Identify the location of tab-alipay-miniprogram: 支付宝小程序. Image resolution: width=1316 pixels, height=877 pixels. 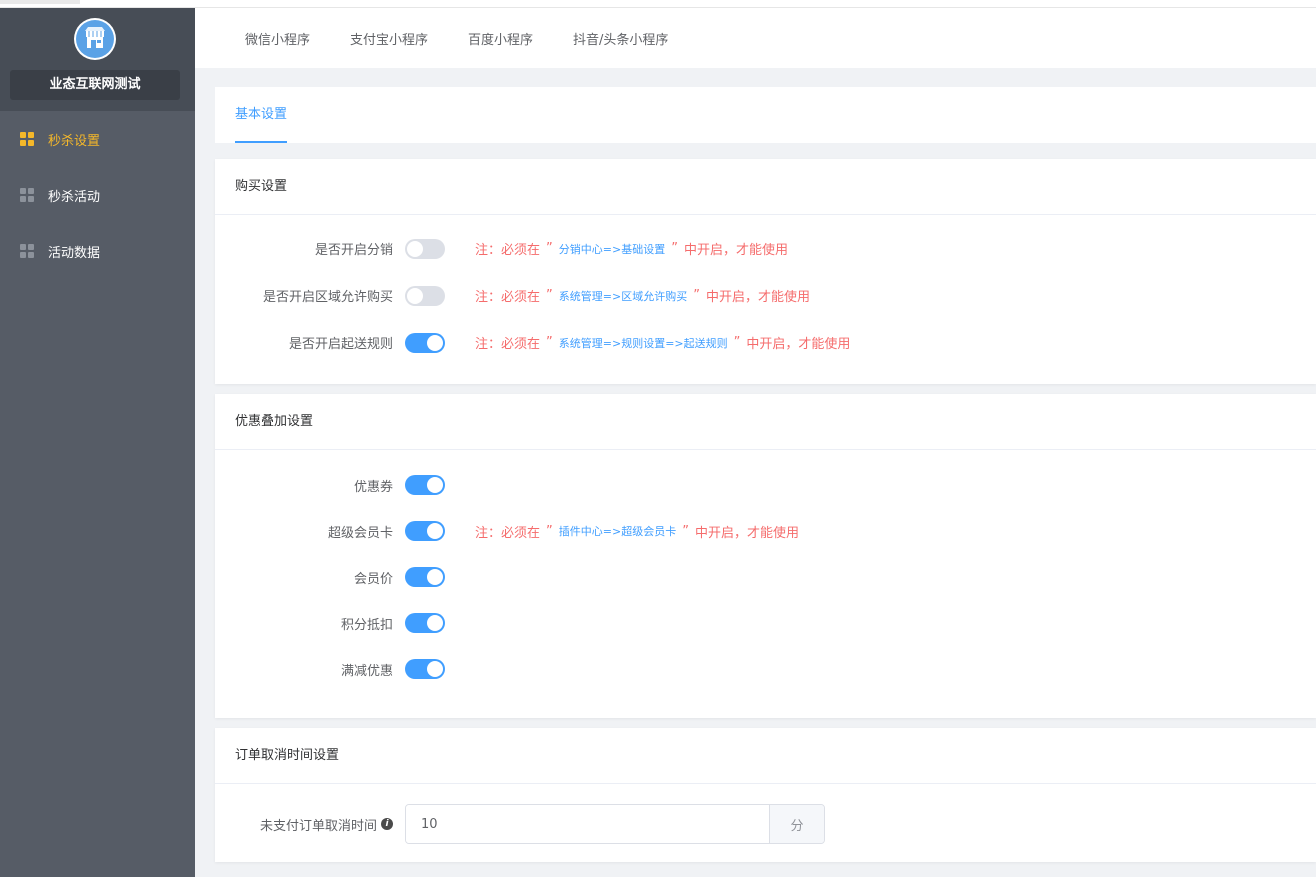
(389, 38).